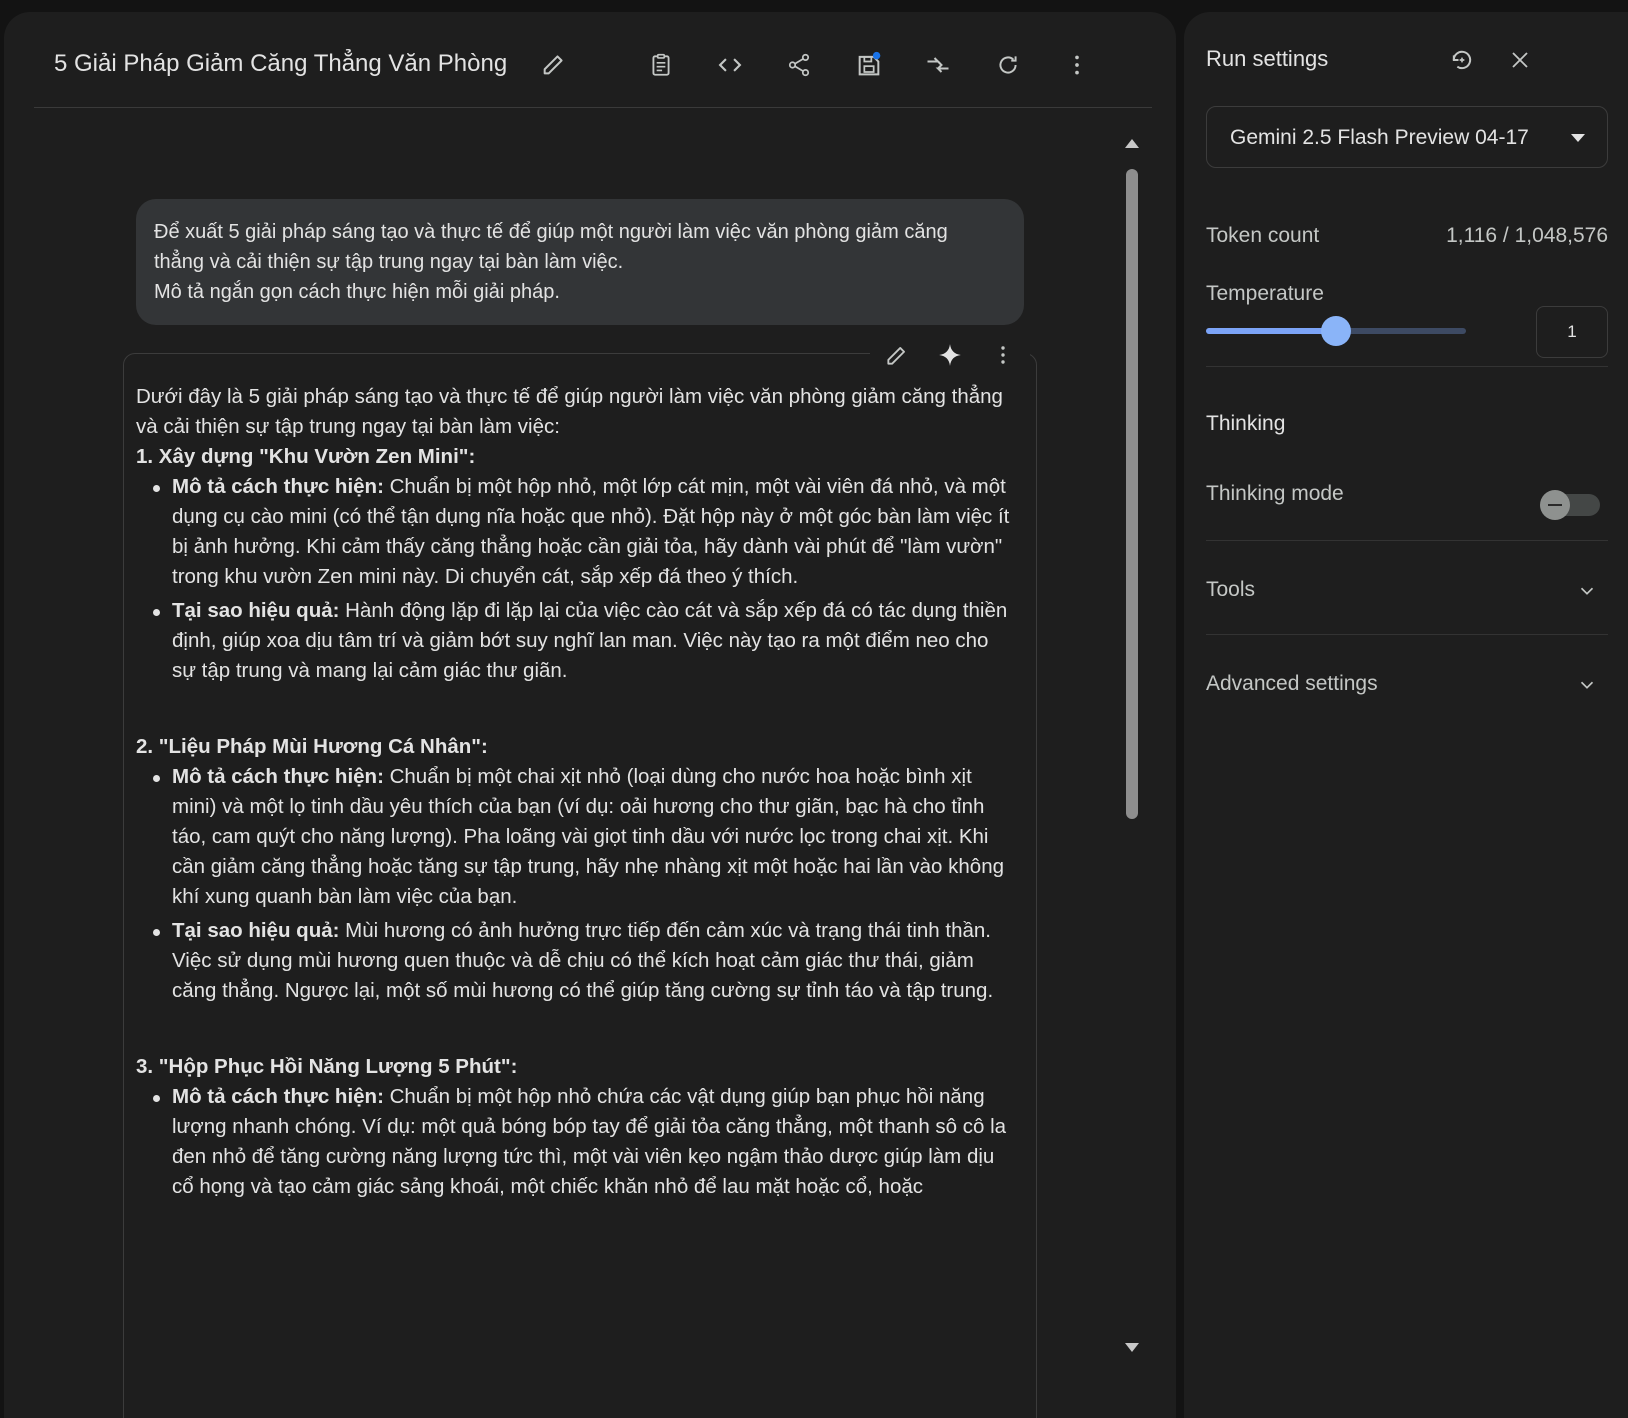  Describe the element at coordinates (1520, 60) in the screenshot. I see `close-icon` at that location.